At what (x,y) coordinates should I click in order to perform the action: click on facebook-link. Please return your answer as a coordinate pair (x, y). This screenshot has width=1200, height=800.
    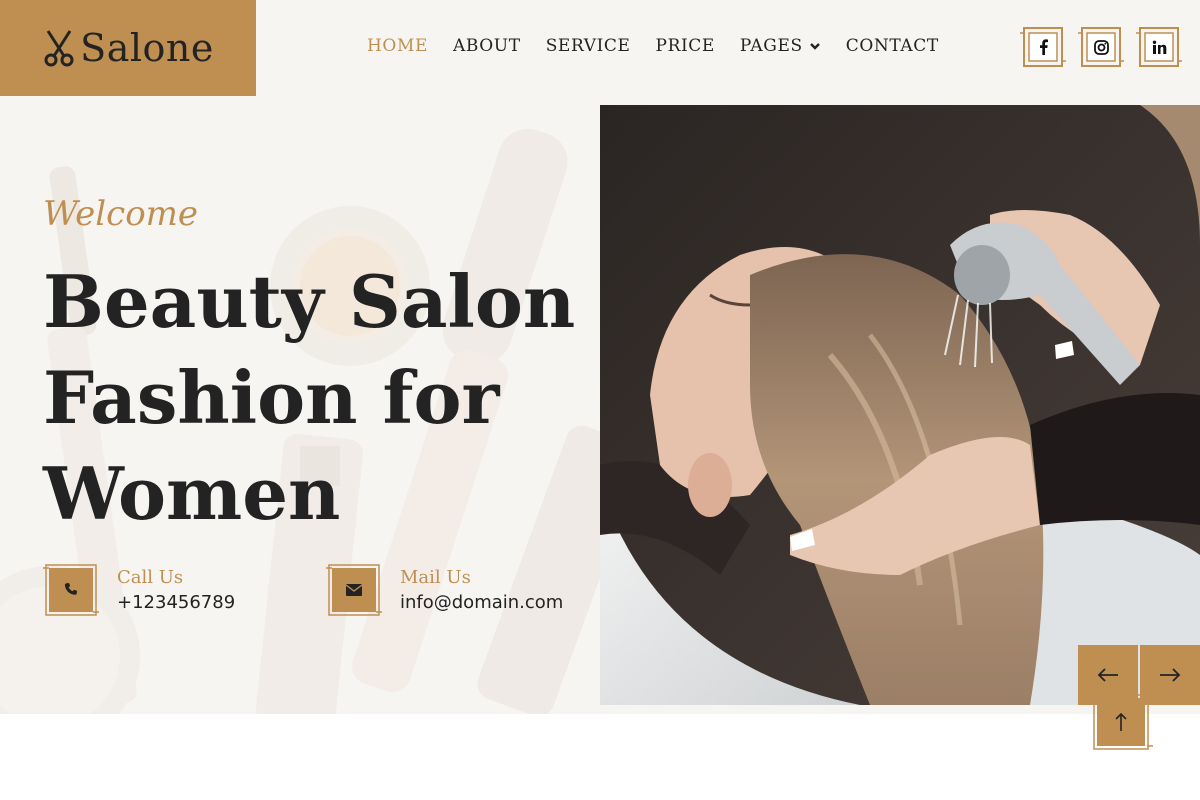
    Looking at the image, I should click on (1043, 47).